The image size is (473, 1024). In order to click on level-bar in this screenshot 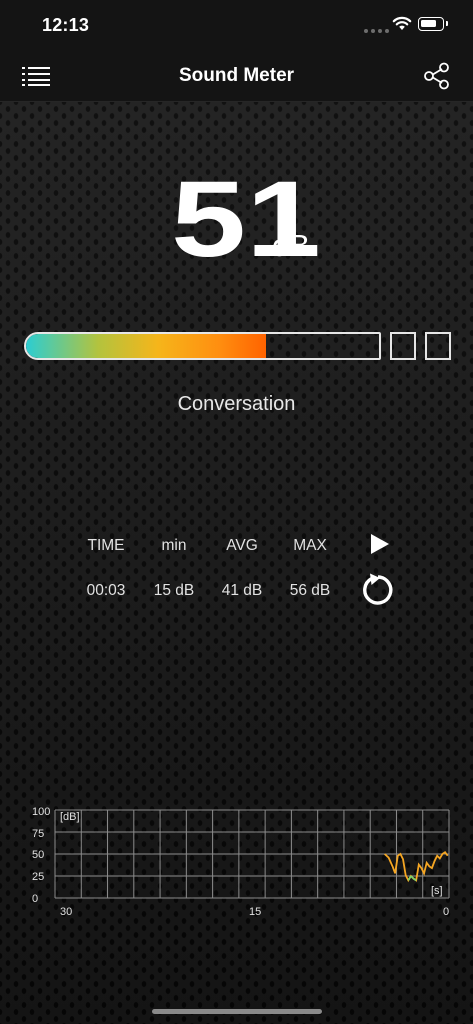, I will do `click(202, 346)`.